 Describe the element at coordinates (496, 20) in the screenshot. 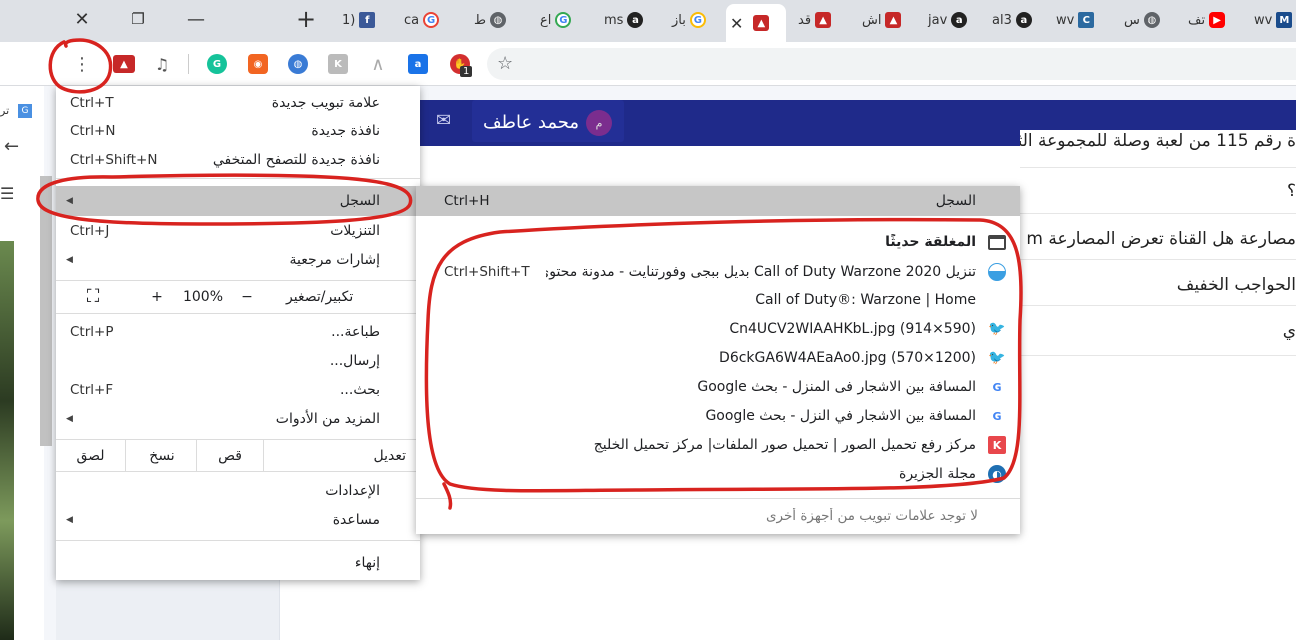

I see `tab-globe: ط ◍` at that location.